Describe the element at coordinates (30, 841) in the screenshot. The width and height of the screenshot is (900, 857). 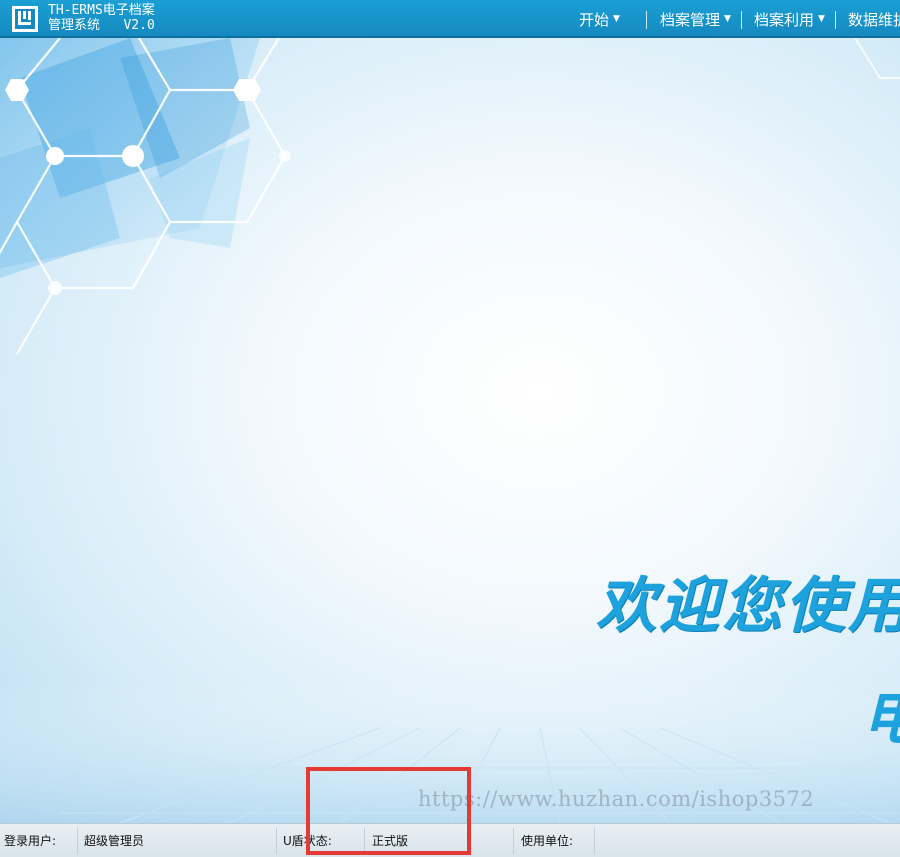
I see `login-user-label: 登录用户:` at that location.